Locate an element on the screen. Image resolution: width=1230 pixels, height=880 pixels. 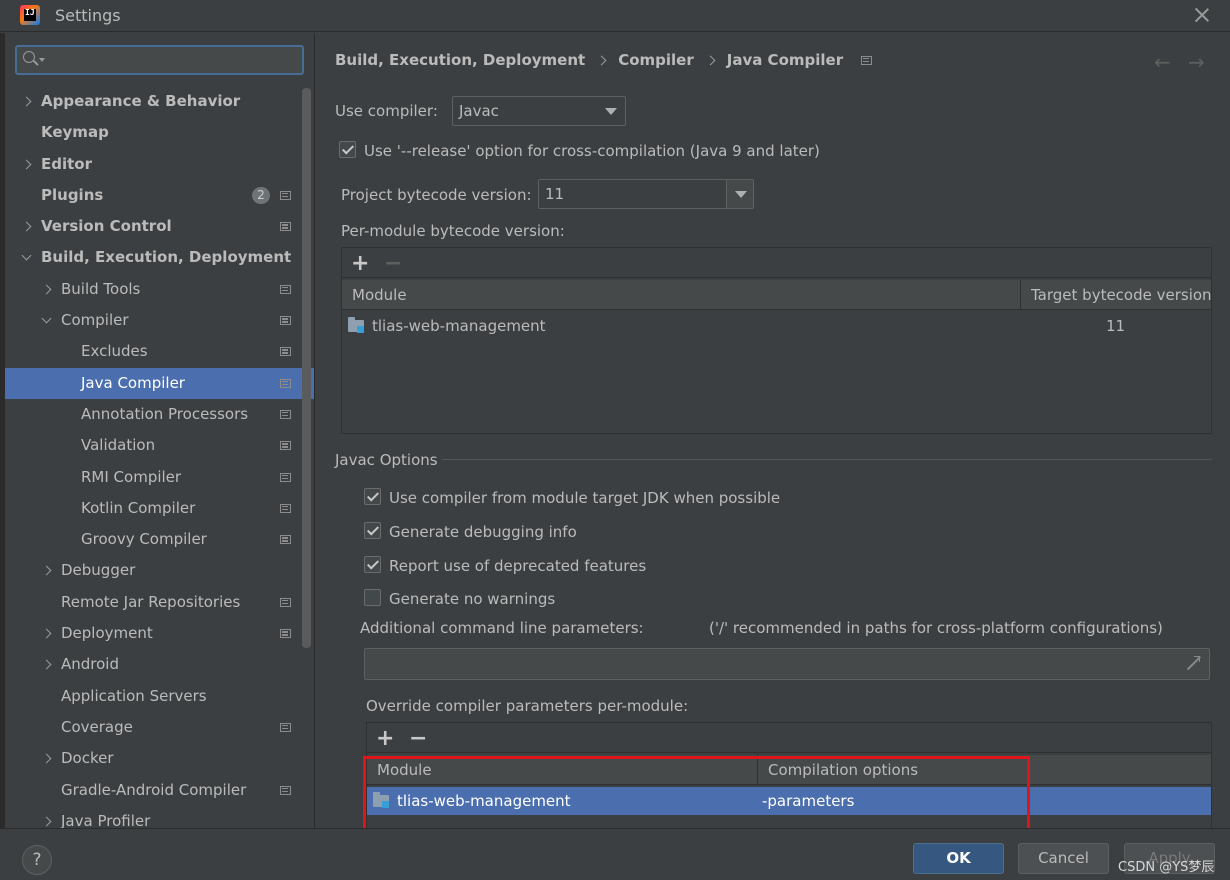
javac-option-label: Generate debugging info is located at coordinates (483, 532).